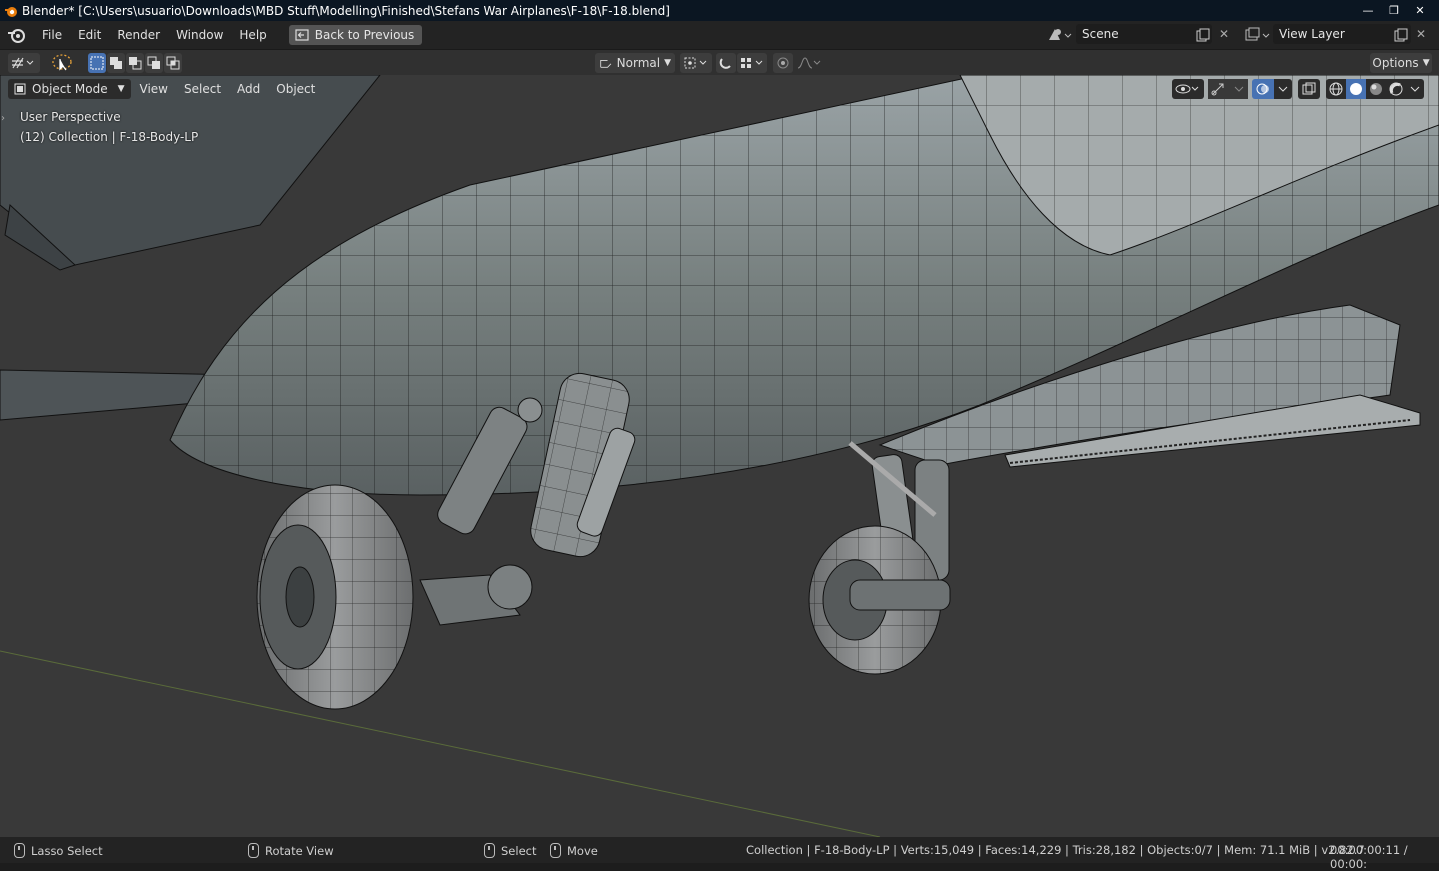 The height and width of the screenshot is (871, 1439). What do you see at coordinates (1368, 10) in the screenshot?
I see `minimize-icon: —` at bounding box center [1368, 10].